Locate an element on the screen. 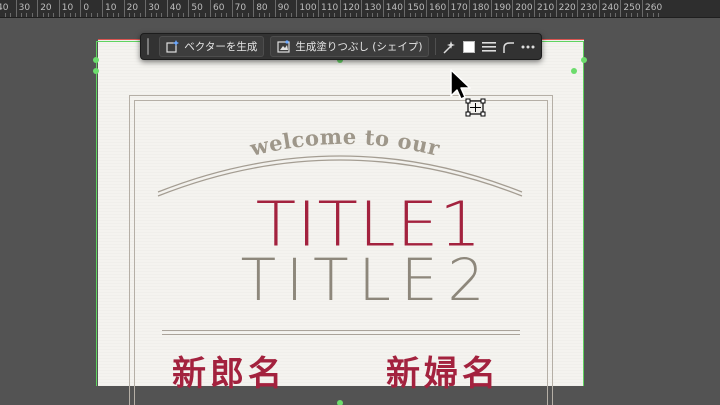 The image size is (720, 405). anchor-point-left is located at coordinates (96, 71).